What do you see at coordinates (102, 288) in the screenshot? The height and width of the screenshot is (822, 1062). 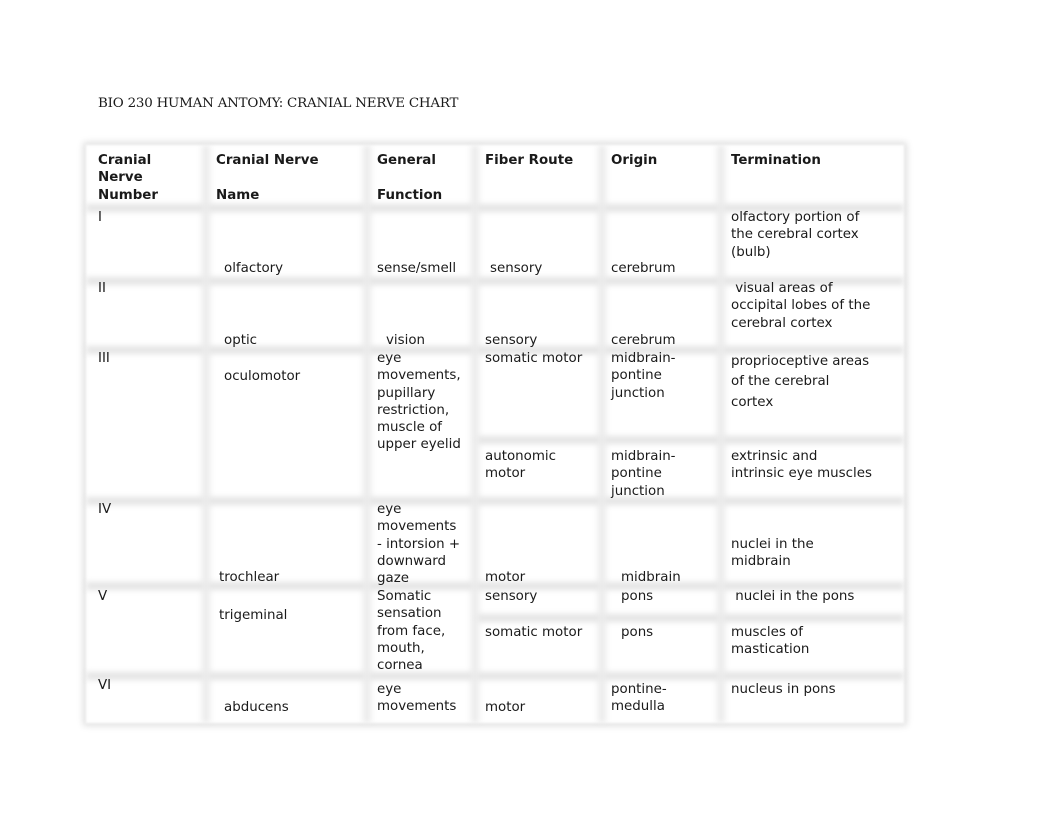 I see `nerve-number: II` at bounding box center [102, 288].